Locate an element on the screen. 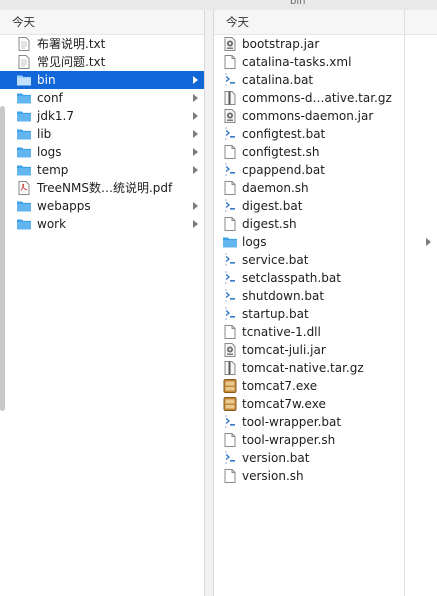 The height and width of the screenshot is (596, 437). left-item-label: 常见问题.txt is located at coordinates (71, 62).